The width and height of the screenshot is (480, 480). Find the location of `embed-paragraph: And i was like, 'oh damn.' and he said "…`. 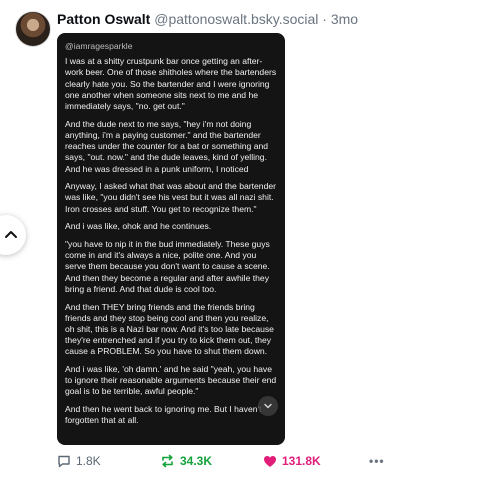

embed-paragraph: And i was like, 'oh damn.' and he said "… is located at coordinates (171, 380).